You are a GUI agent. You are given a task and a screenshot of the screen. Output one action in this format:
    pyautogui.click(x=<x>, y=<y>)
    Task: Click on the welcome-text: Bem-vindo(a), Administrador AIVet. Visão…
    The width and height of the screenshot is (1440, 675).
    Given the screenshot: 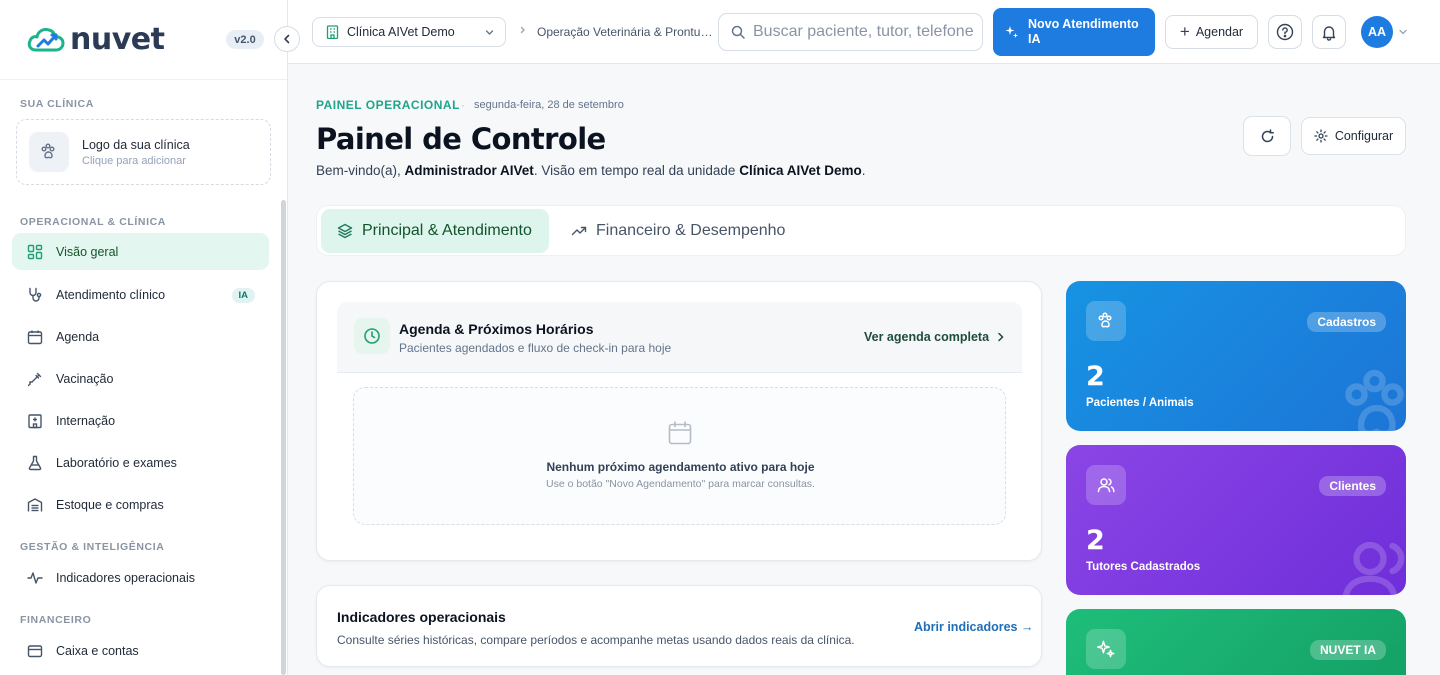 What is the action you would take?
    pyautogui.click(x=591, y=170)
    